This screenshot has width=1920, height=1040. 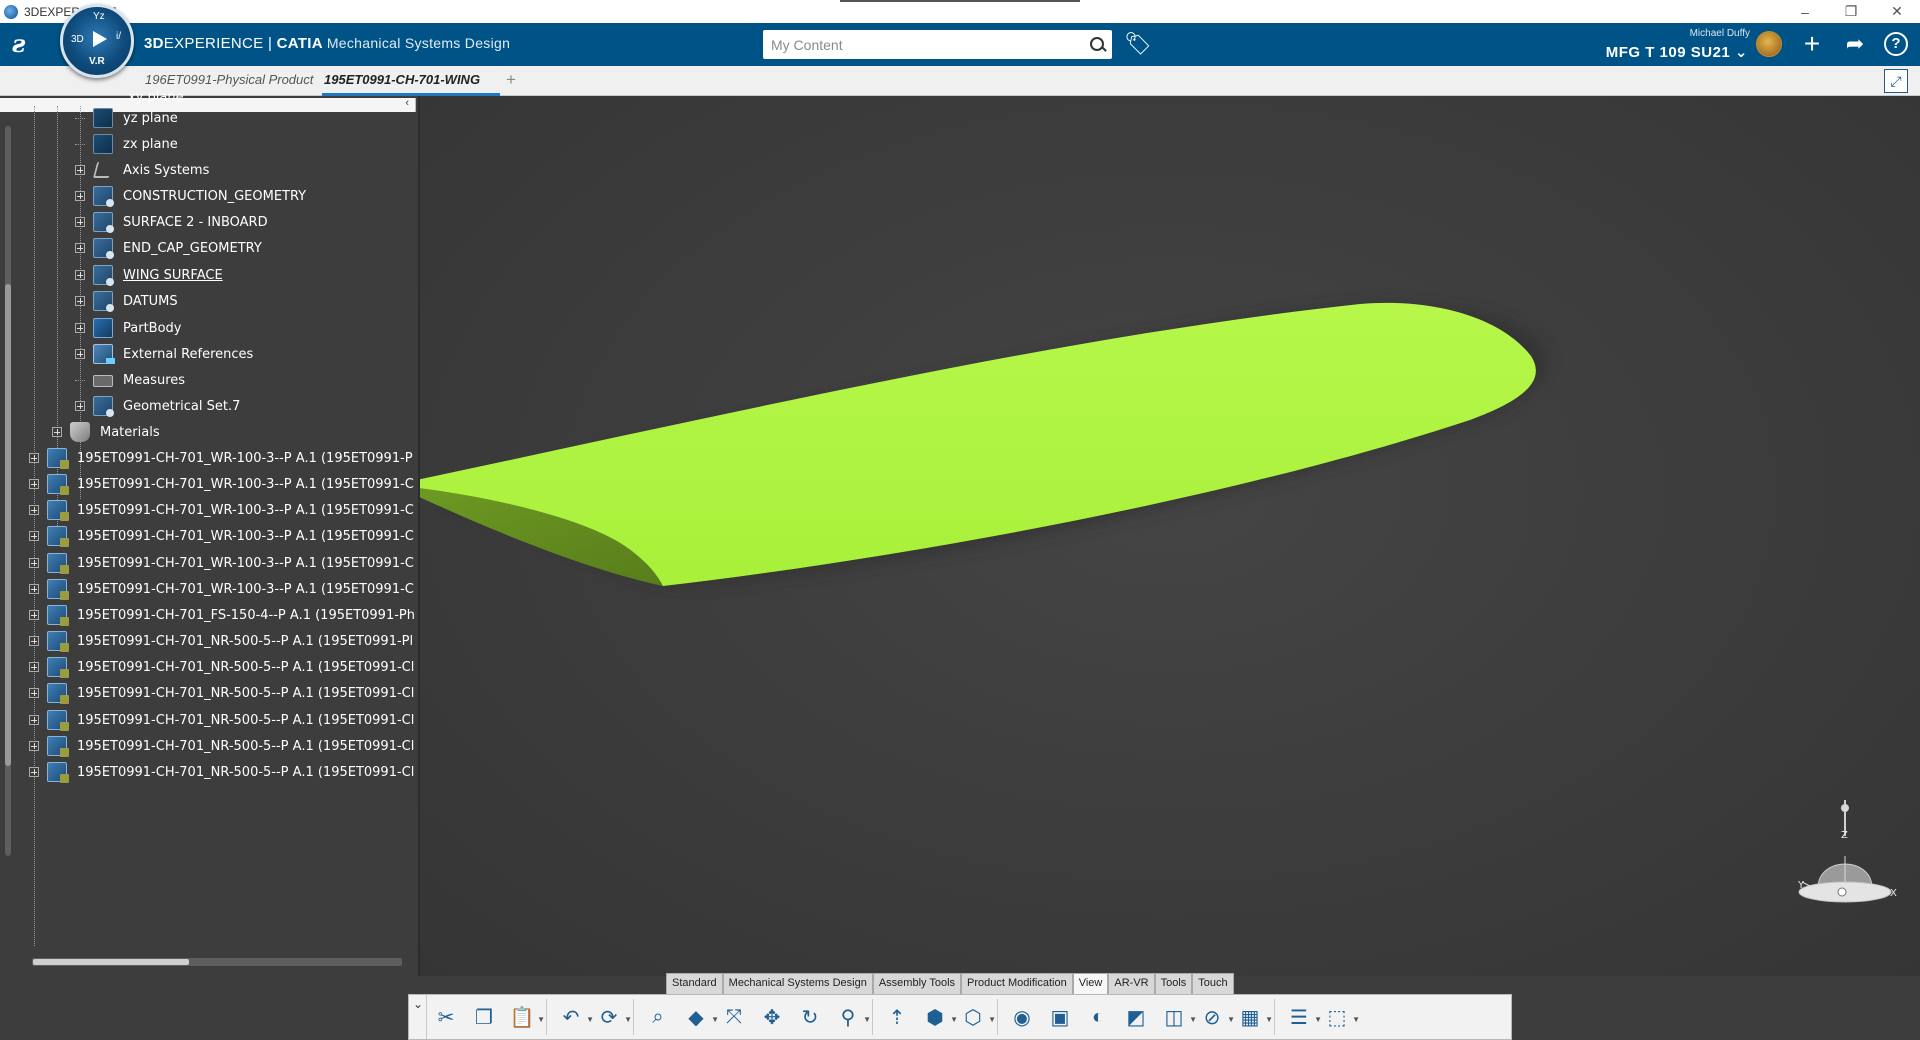 I want to click on tree-item-end-cap-geometry: END_CAP_GEOMETRY, so click(x=168, y=248).